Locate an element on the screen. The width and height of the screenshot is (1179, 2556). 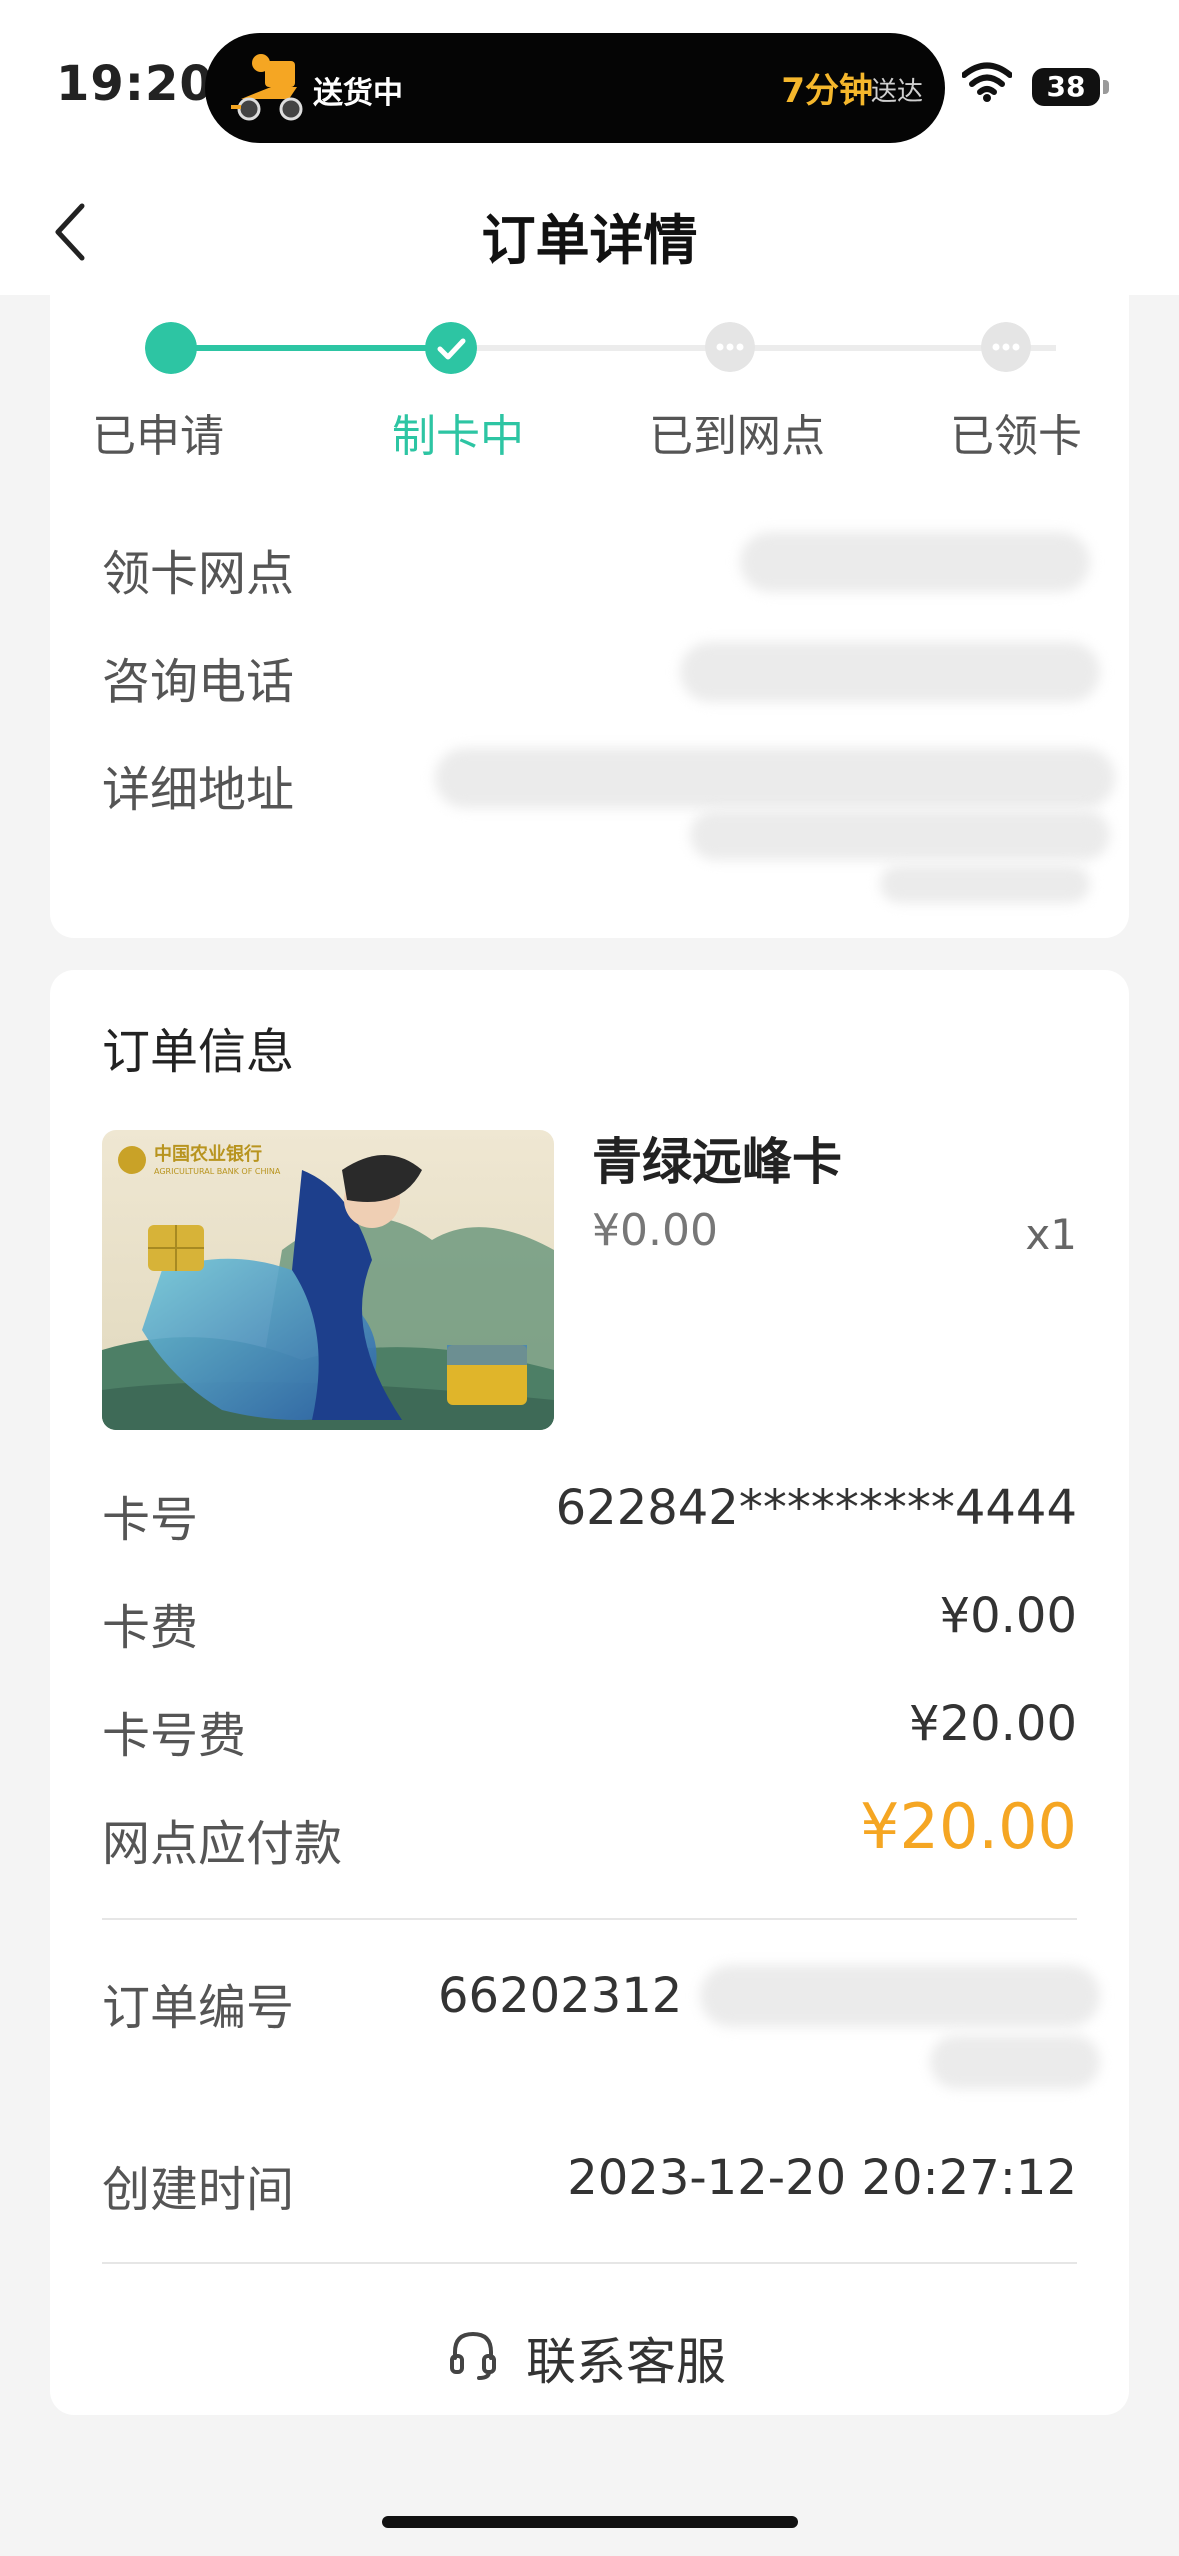
wifi-icon is located at coordinates (987, 82).